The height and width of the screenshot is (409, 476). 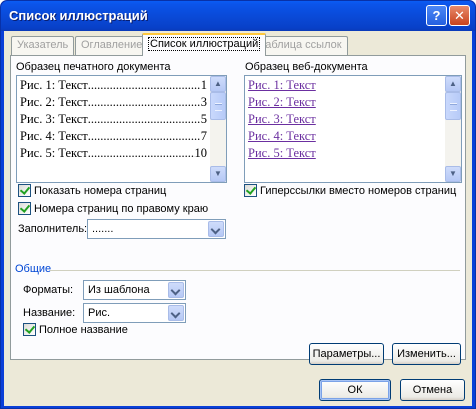 I want to click on web-preview-link: Рис. 5: Текст, so click(x=282, y=153).